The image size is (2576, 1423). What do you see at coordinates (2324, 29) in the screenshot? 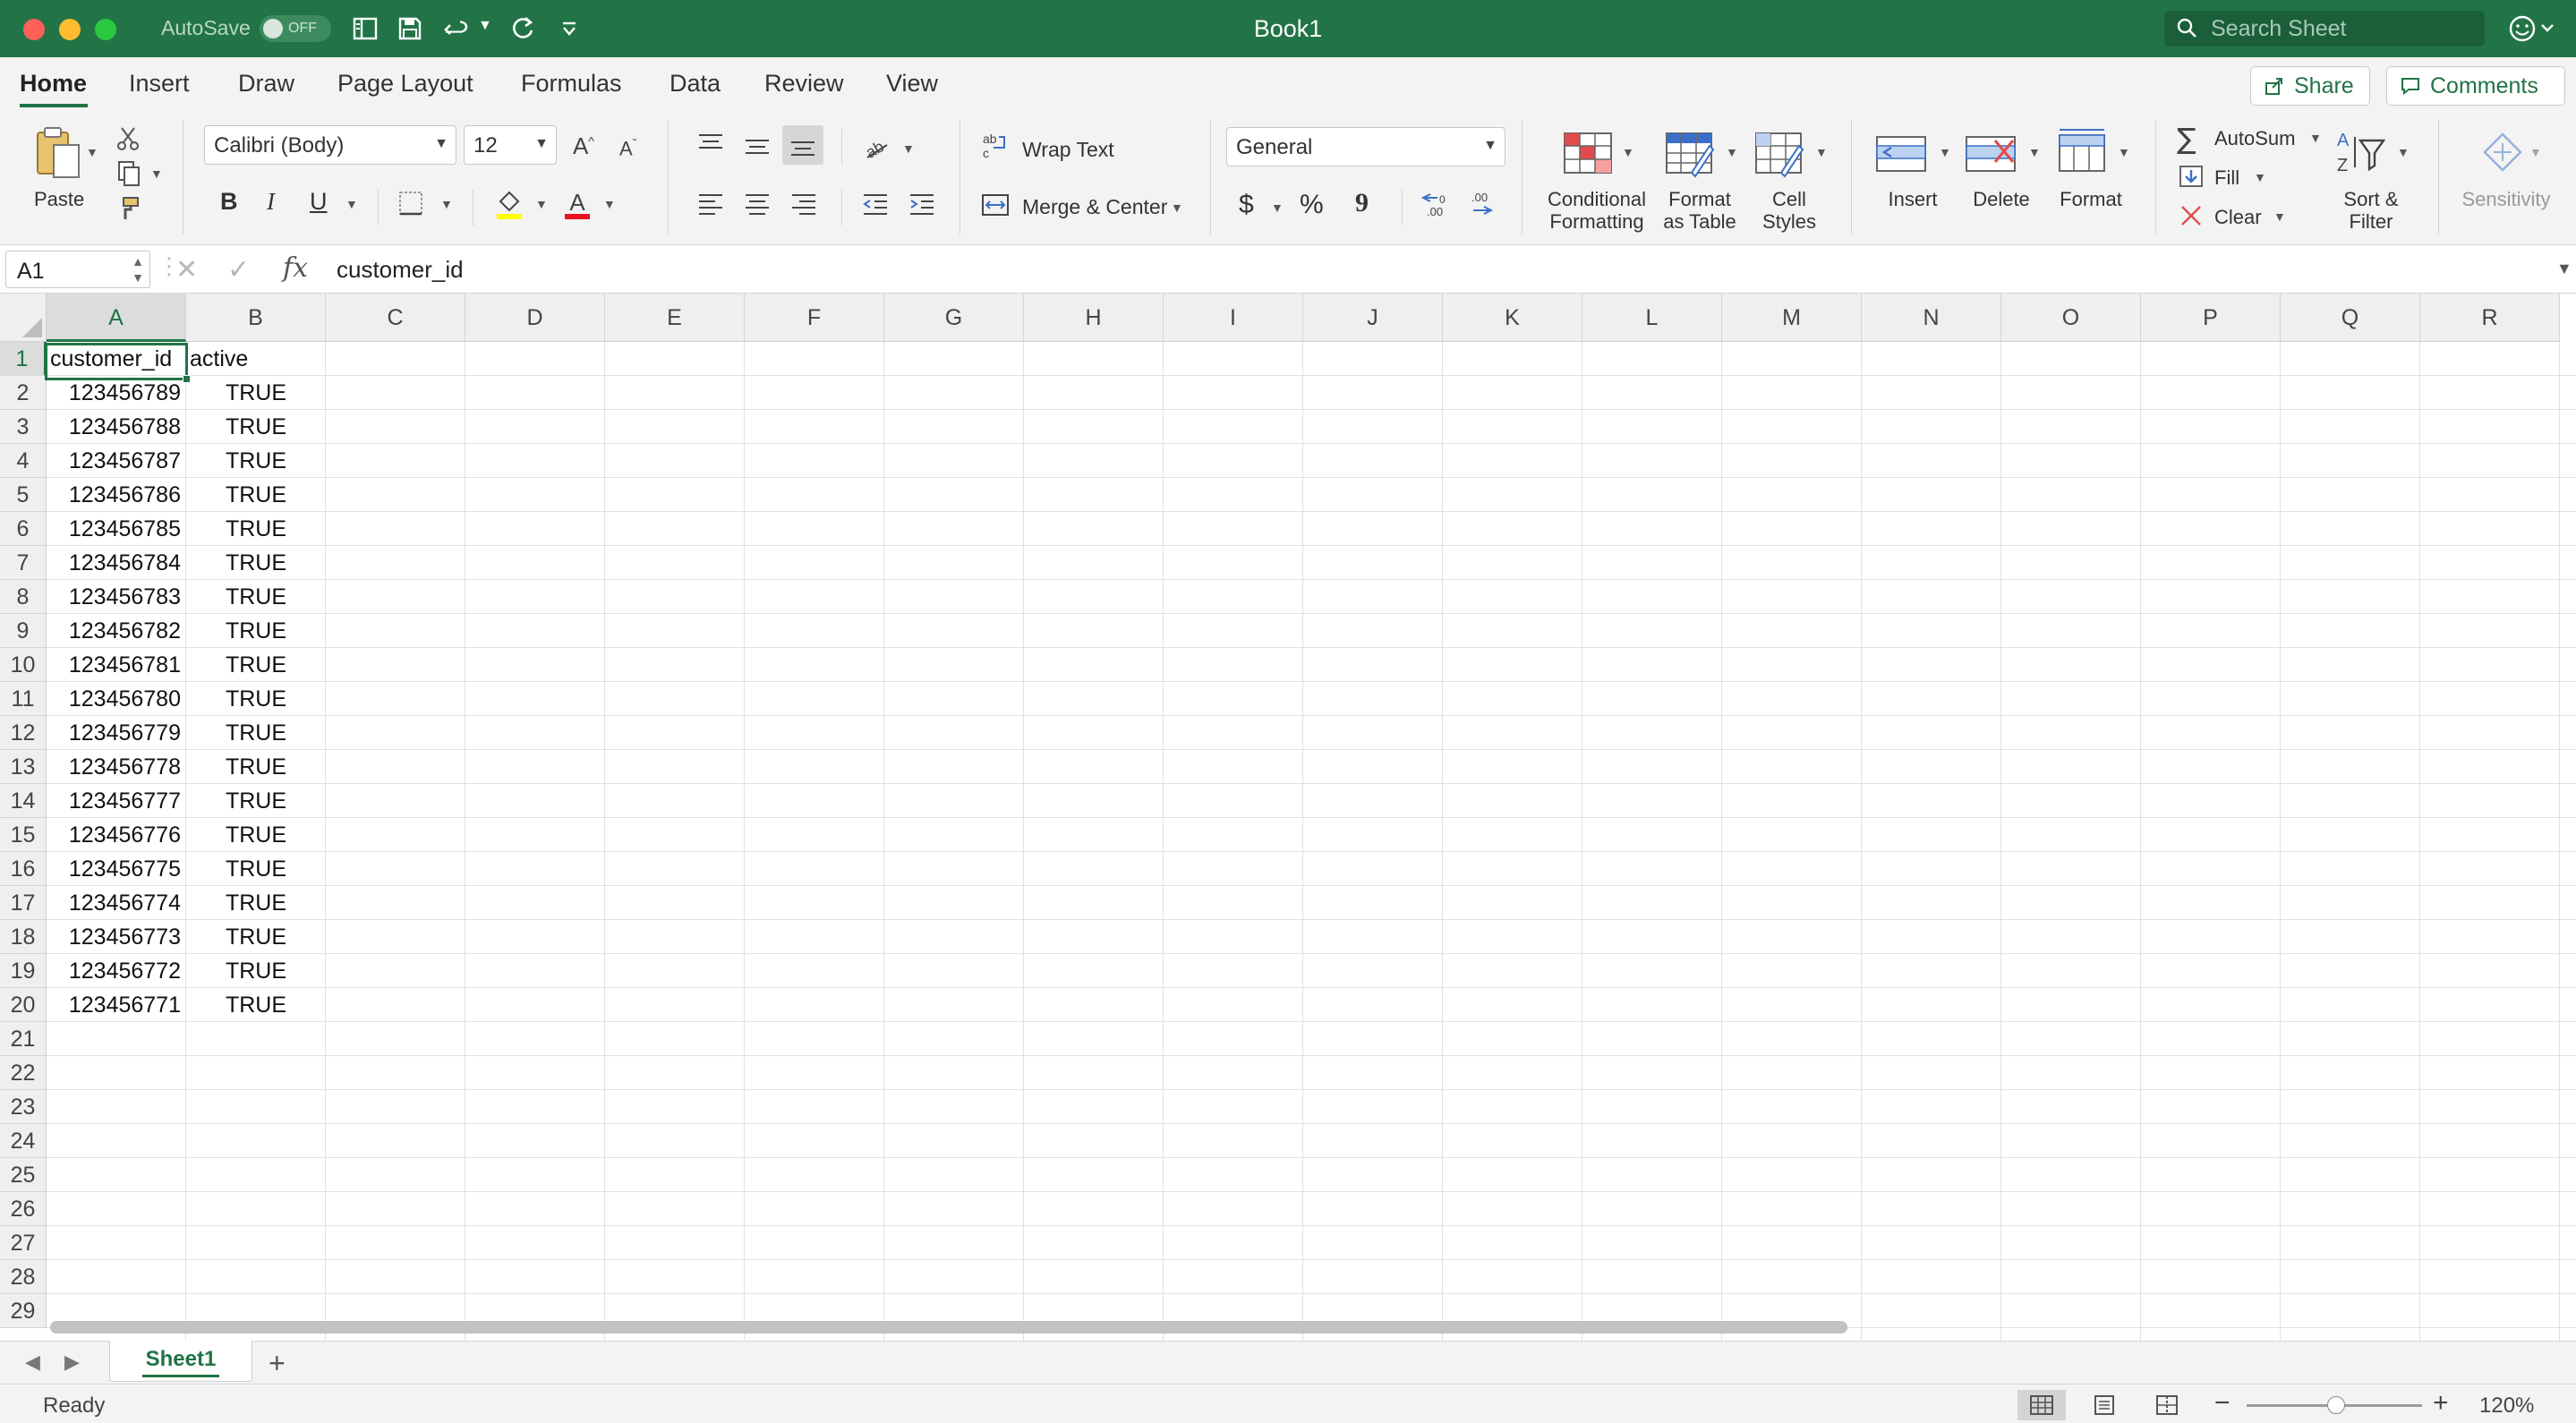
I see `search-sheet-box` at bounding box center [2324, 29].